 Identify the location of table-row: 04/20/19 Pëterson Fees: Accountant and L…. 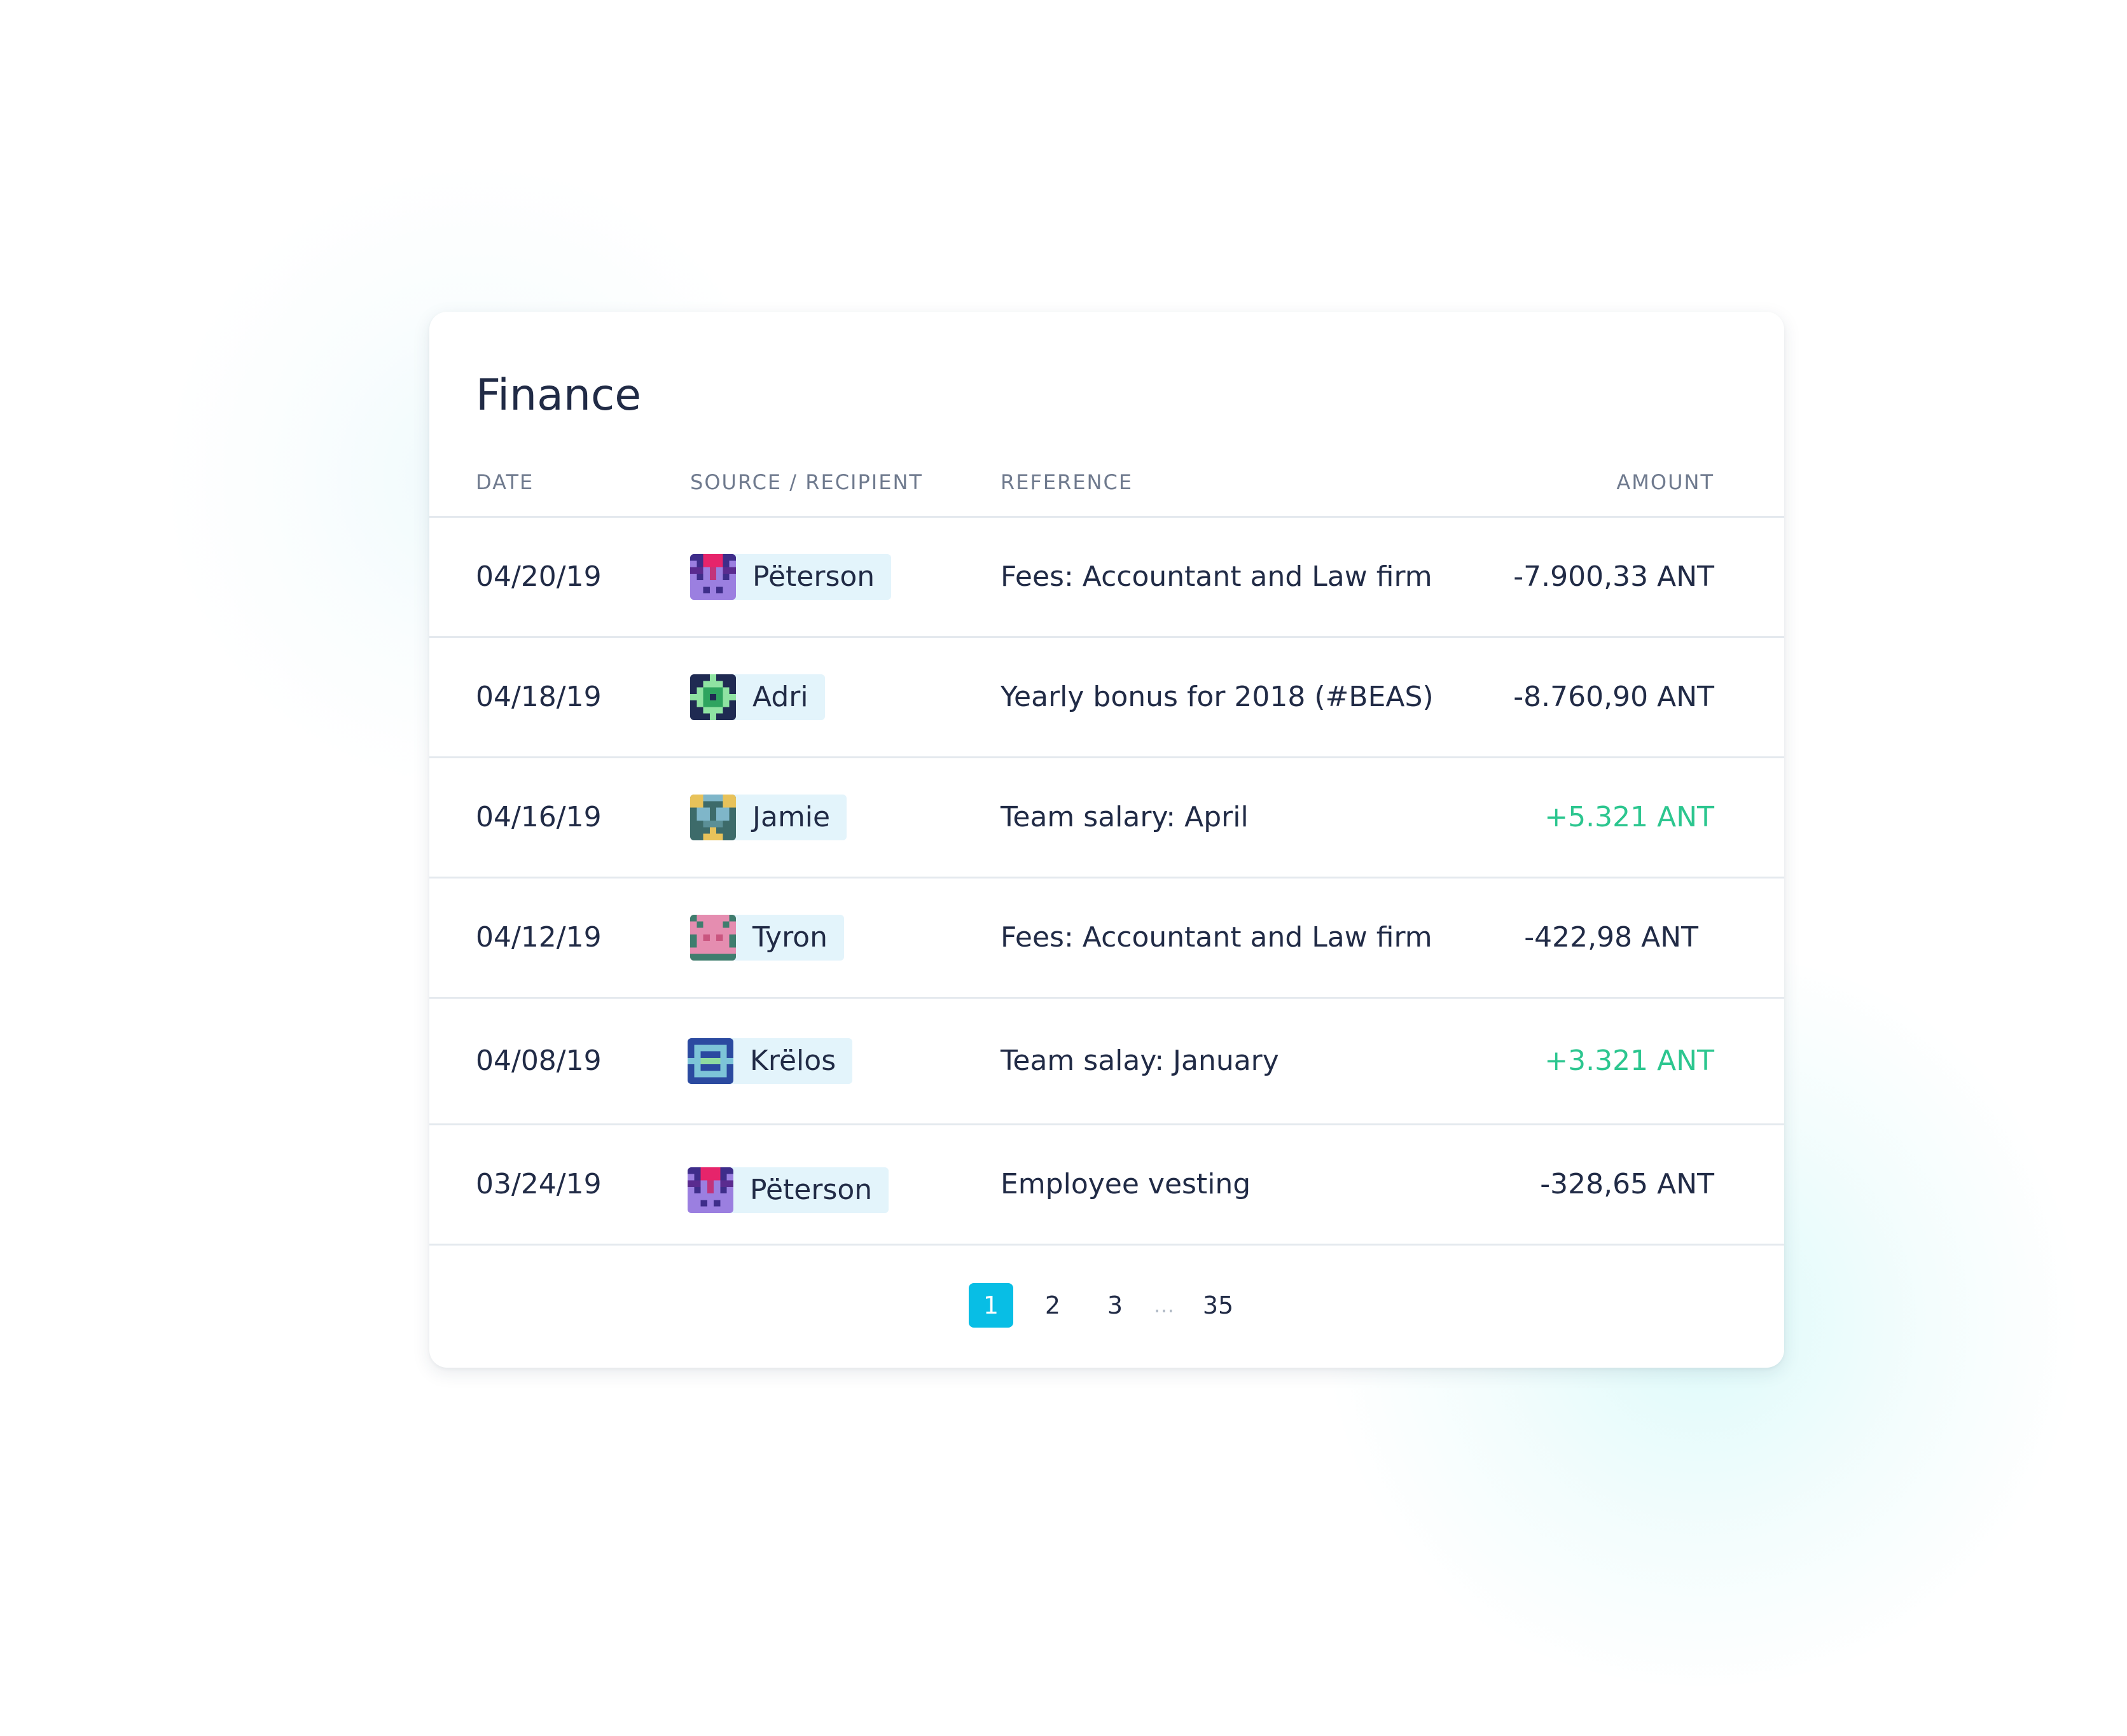
(1106, 578).